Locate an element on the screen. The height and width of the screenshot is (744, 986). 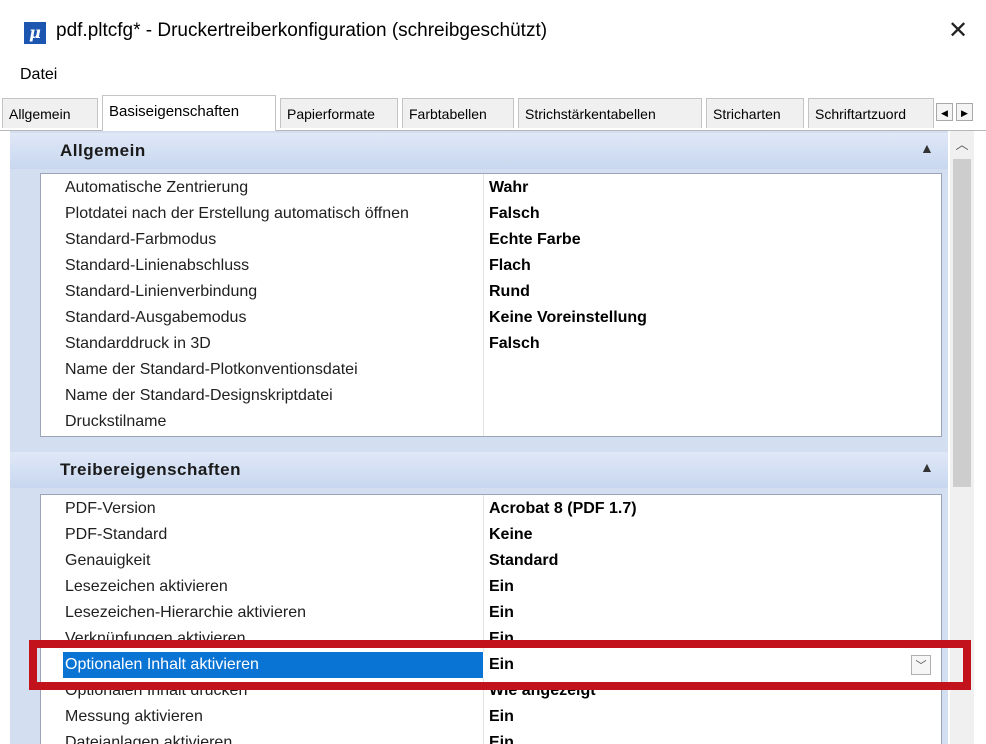
table-row: Standard-Farbmodus Echte Farbe is located at coordinates (491, 240).